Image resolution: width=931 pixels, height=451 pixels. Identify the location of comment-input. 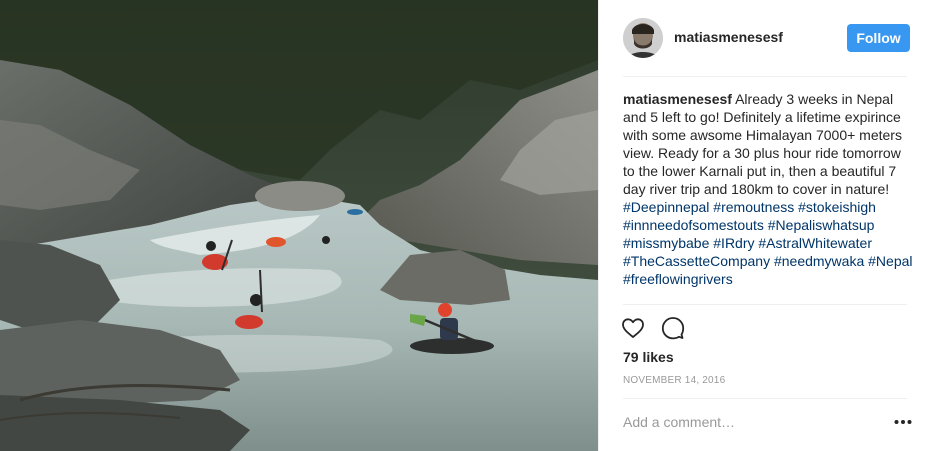
(758, 422).